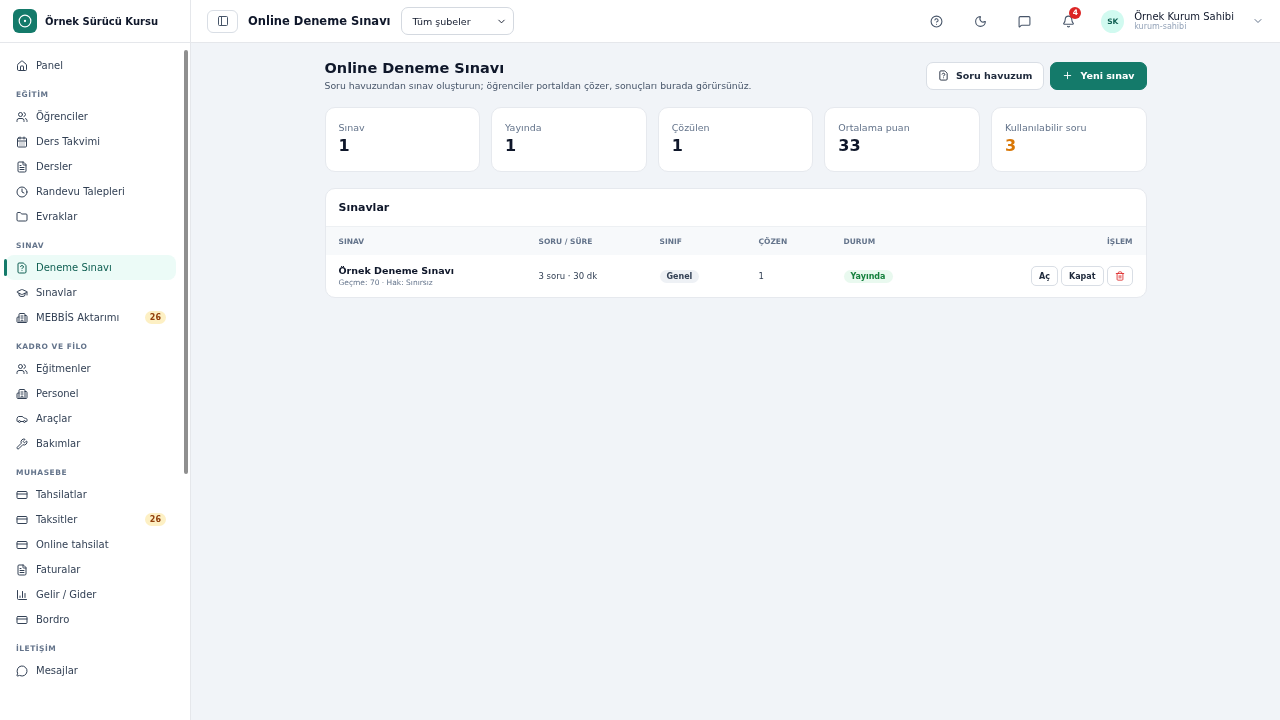 This screenshot has height=720, width=1280. Describe the element at coordinates (68, 141) in the screenshot. I see `sidebar-label: Ders Takvimi` at that location.